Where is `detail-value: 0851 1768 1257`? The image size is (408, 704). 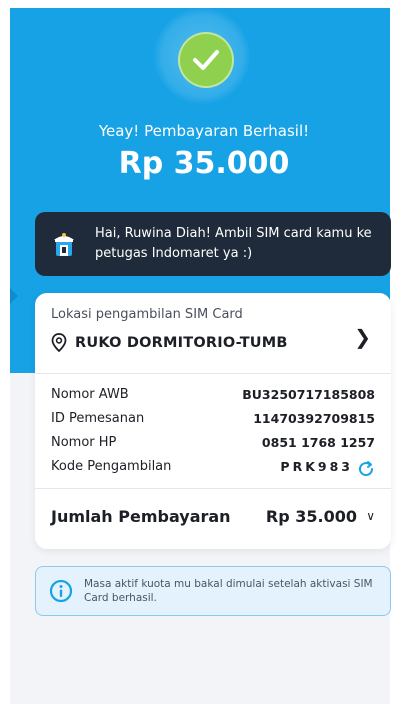 detail-value: 0851 1768 1257 is located at coordinates (318, 442).